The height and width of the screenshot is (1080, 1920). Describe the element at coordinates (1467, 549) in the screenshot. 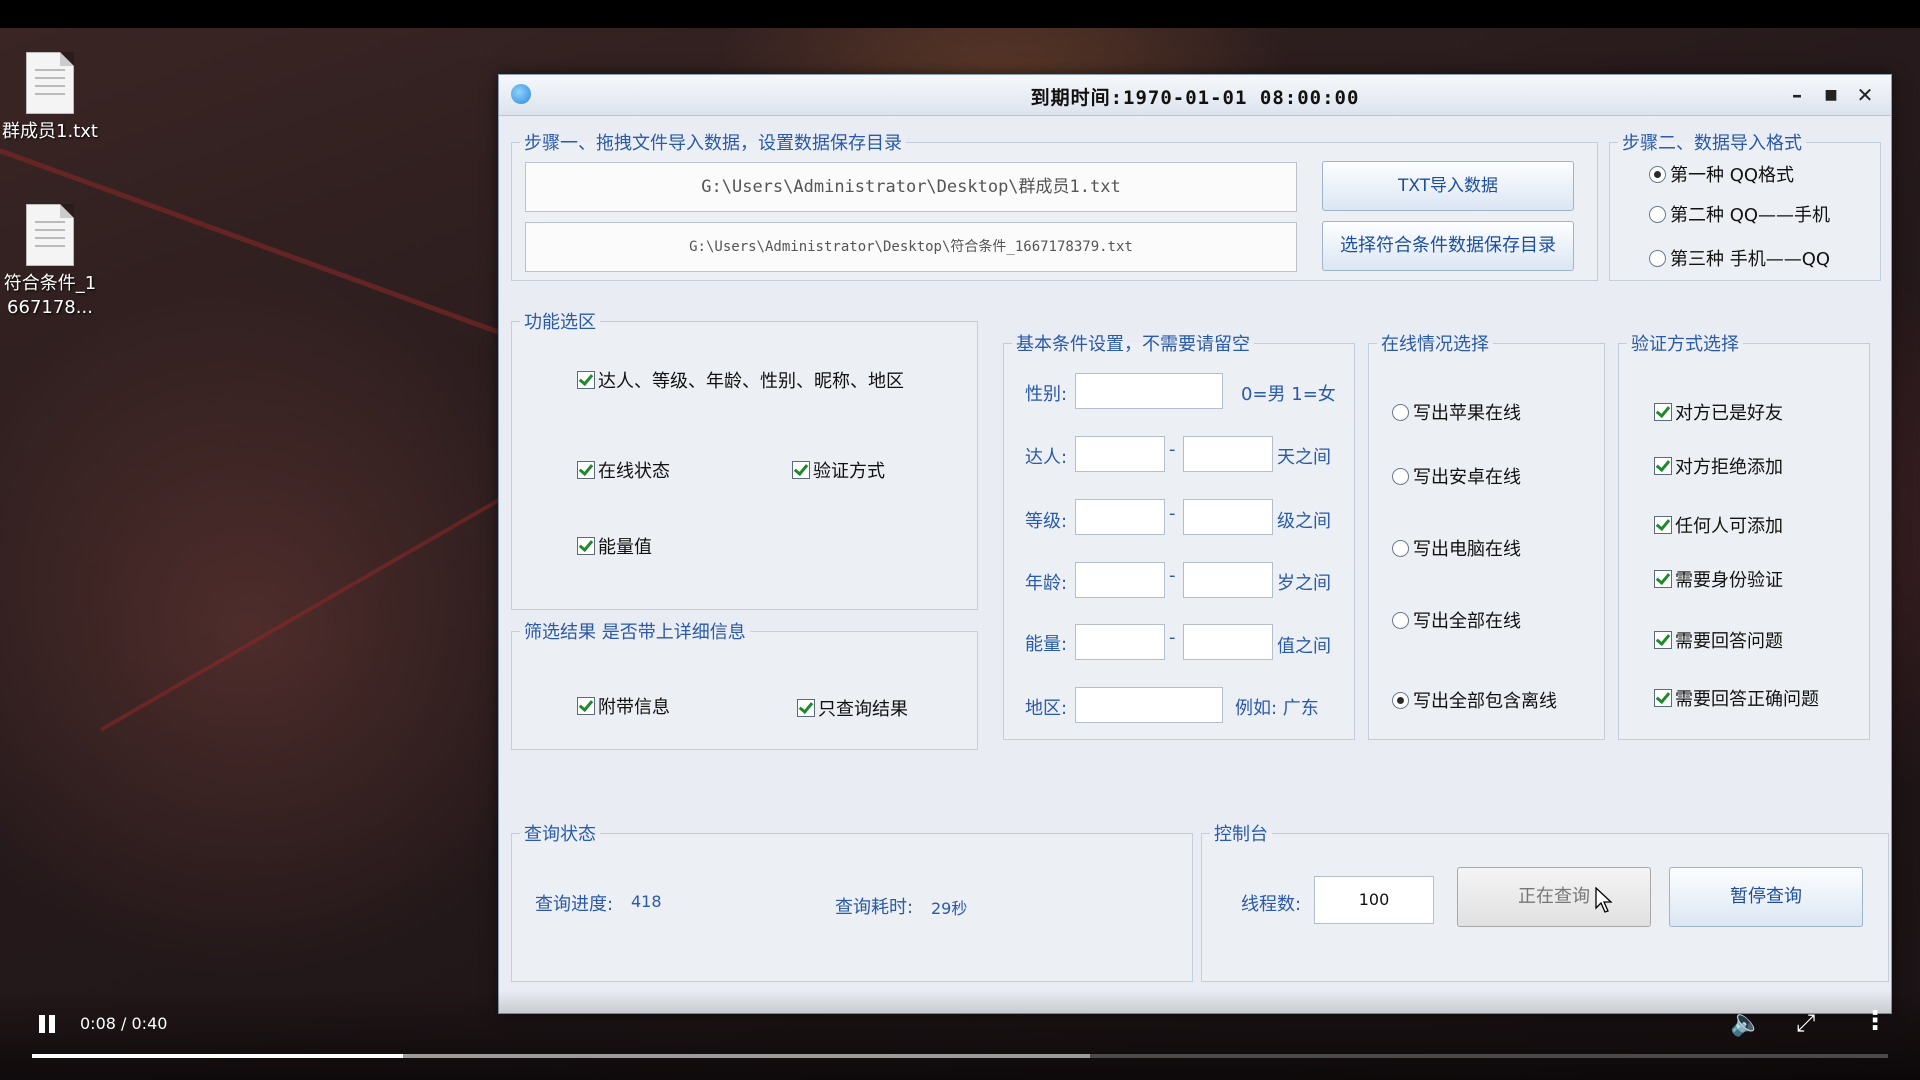

I see `online-option-label: 写出电脑在线` at that location.